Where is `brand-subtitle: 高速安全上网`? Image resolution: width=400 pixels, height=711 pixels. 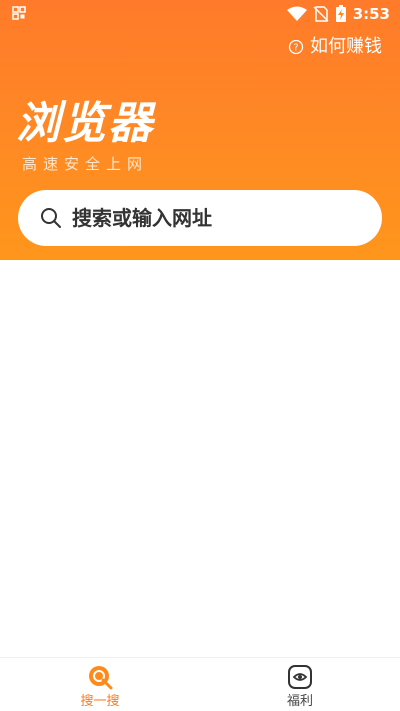 brand-subtitle: 高速安全上网 is located at coordinates (85, 164).